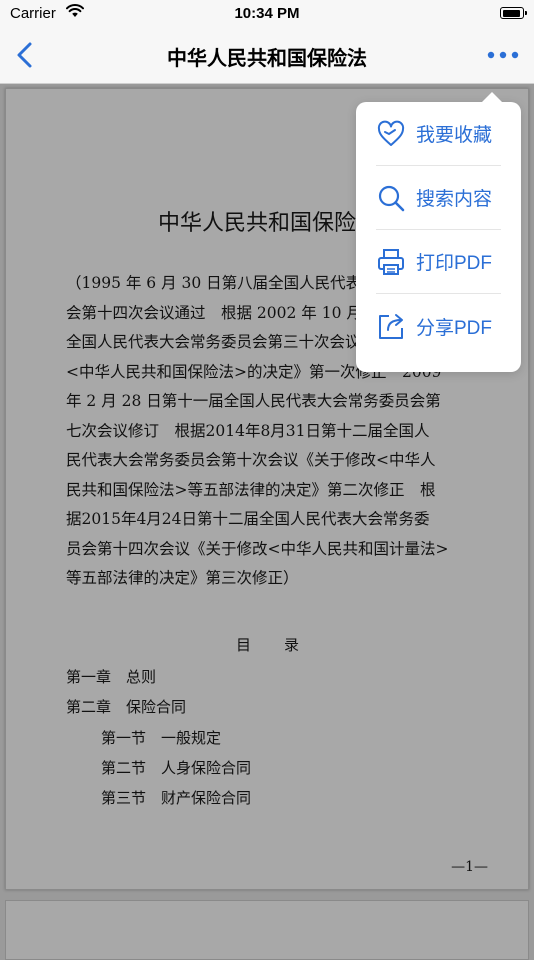  I want to click on toc-number: 第一章, so click(89, 677).